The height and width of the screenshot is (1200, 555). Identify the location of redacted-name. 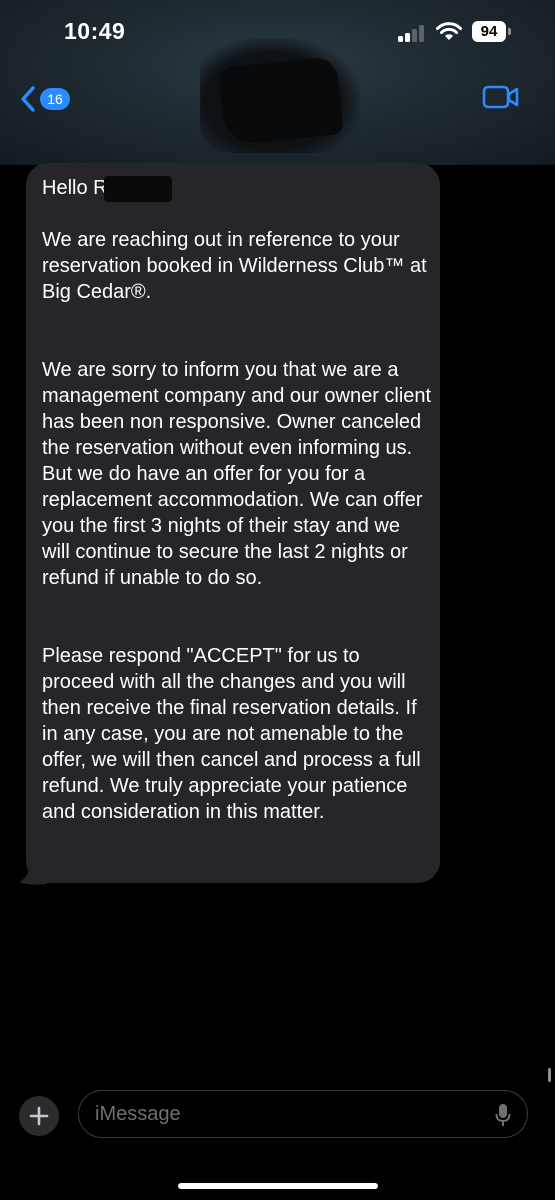
(138, 189).